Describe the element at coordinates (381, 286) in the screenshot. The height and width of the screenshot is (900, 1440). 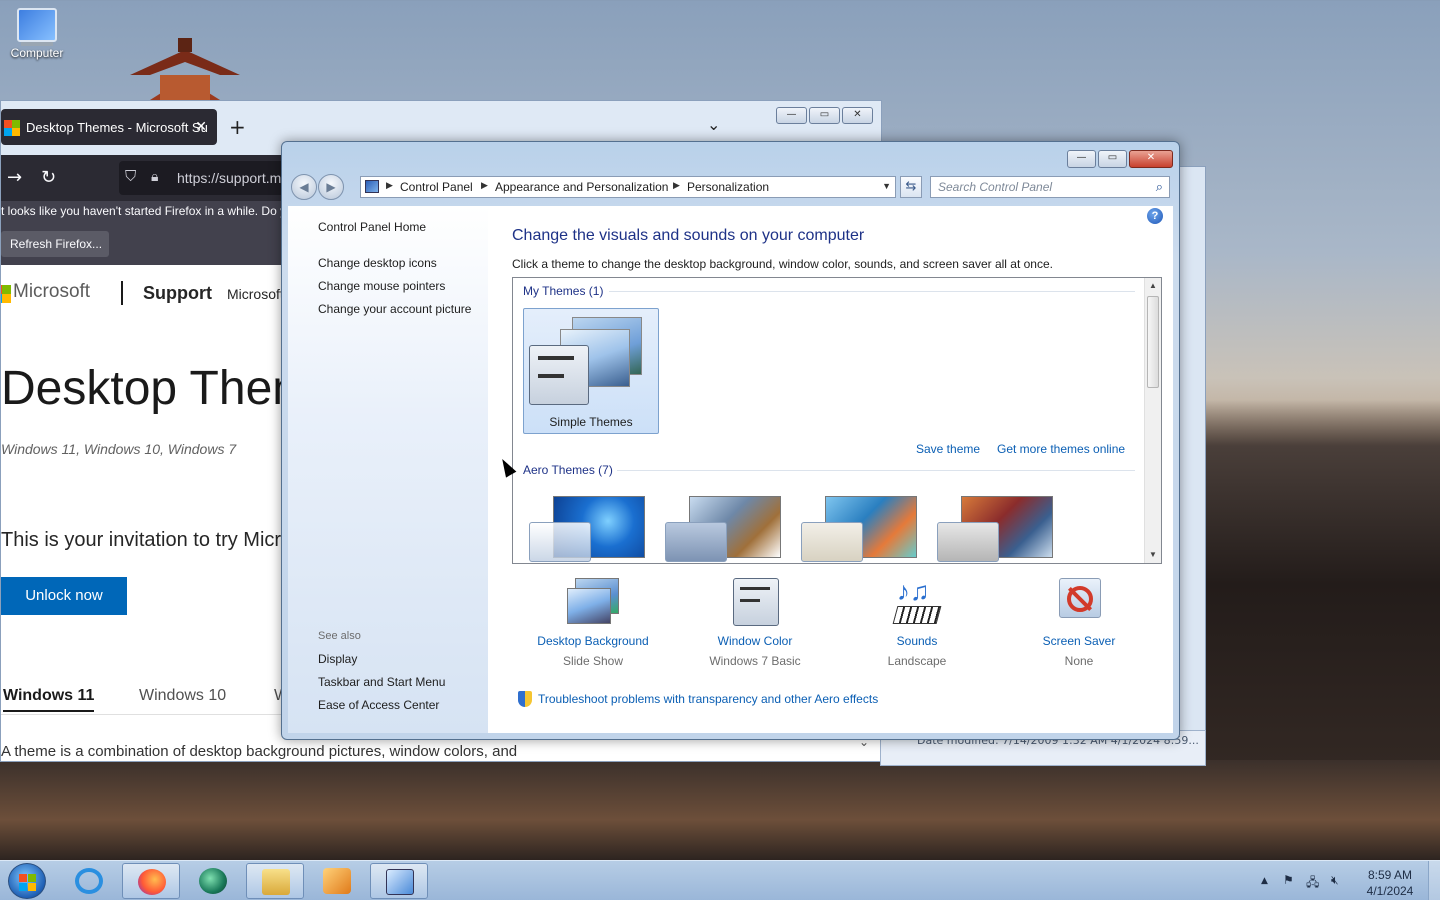
I see `change-mouse-pointers-link: Change mouse pointers` at that location.